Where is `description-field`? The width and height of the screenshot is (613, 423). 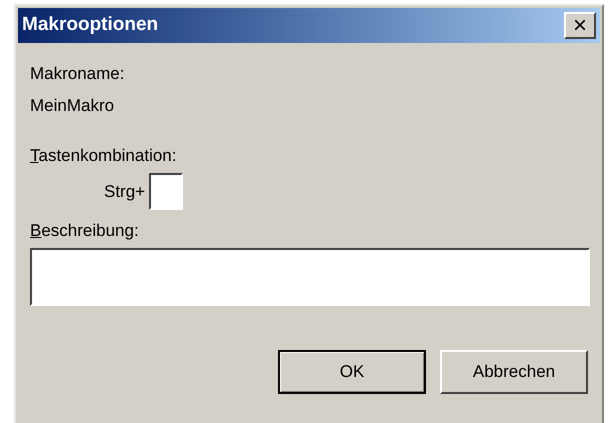
description-field is located at coordinates (310, 277).